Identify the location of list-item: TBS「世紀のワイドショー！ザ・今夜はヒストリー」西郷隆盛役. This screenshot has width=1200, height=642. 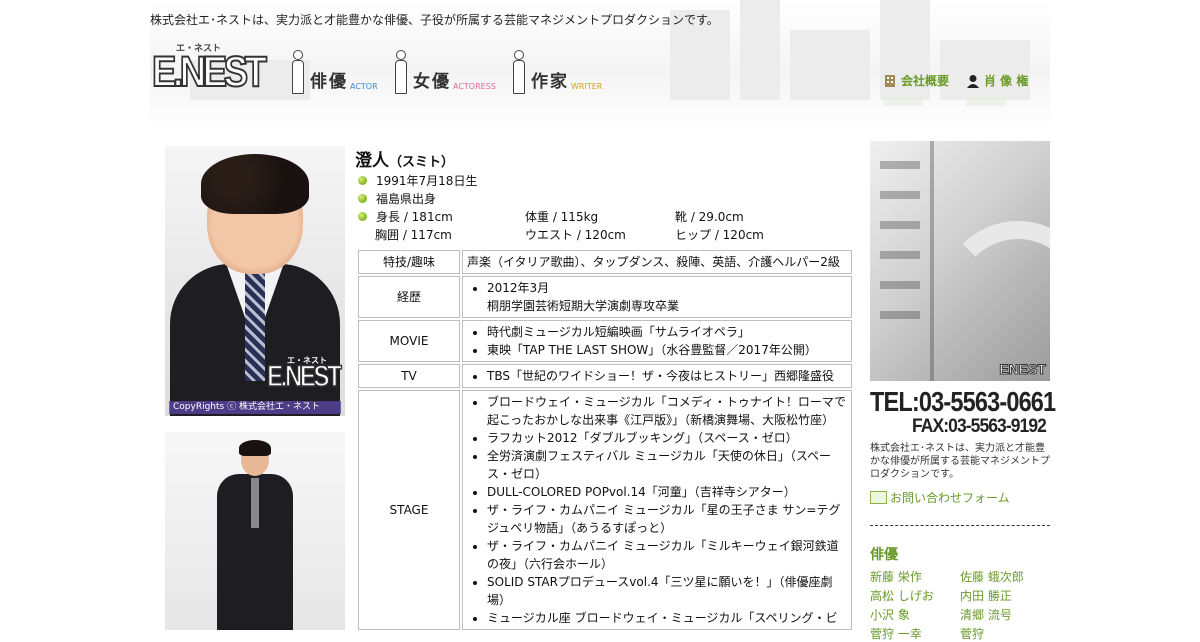
(667, 376).